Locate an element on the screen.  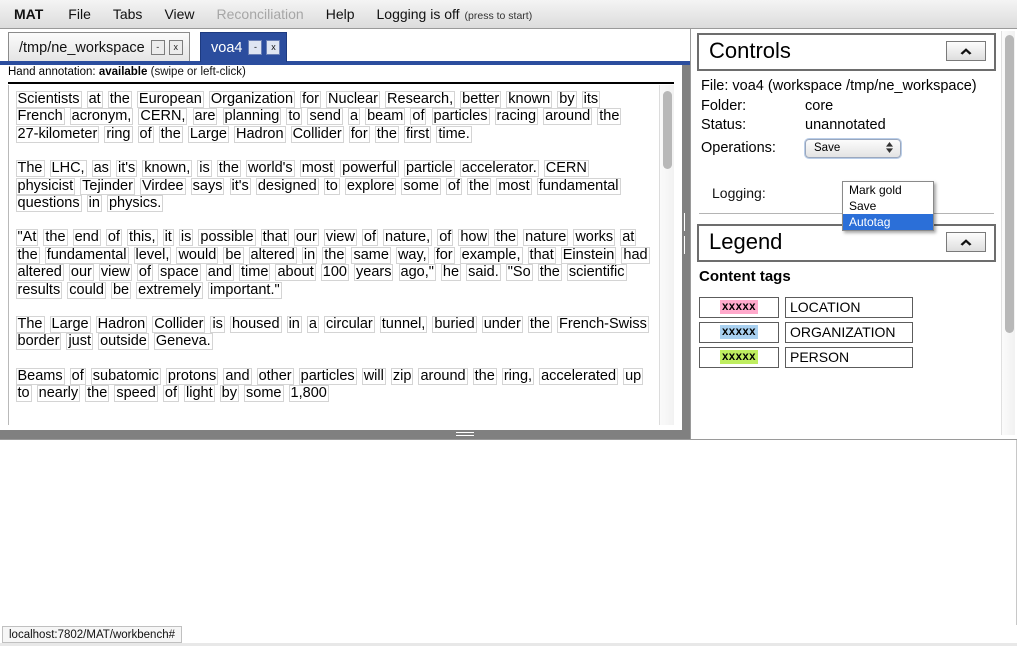
document-token: accelerator. is located at coordinates (499, 169).